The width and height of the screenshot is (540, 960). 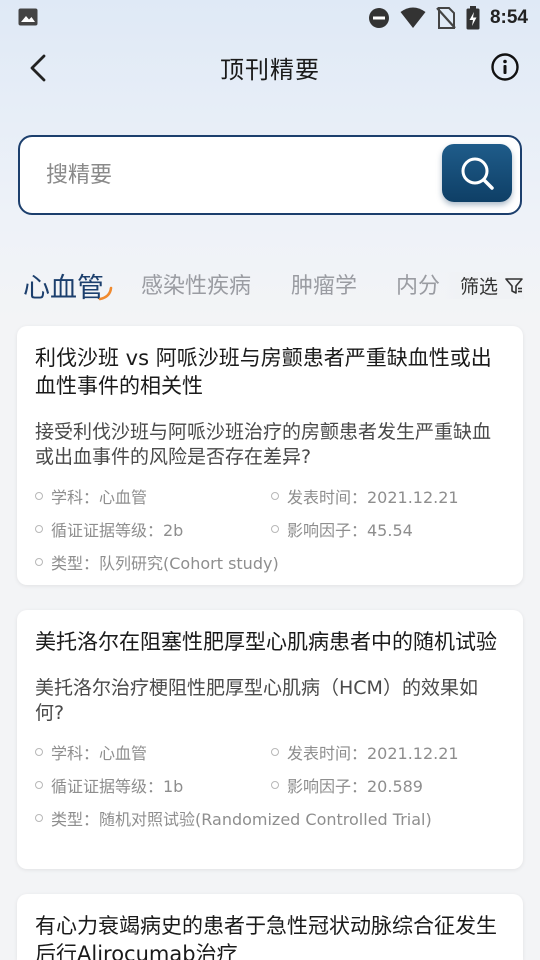 What do you see at coordinates (355, 786) in the screenshot?
I see `meta-impact-text: 影响因子：20.589` at bounding box center [355, 786].